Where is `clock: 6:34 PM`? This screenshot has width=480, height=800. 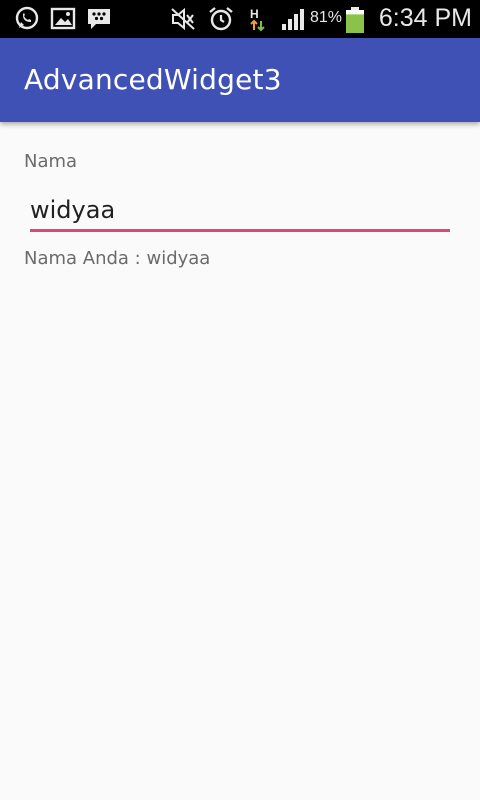 clock: 6:34 PM is located at coordinates (425, 18).